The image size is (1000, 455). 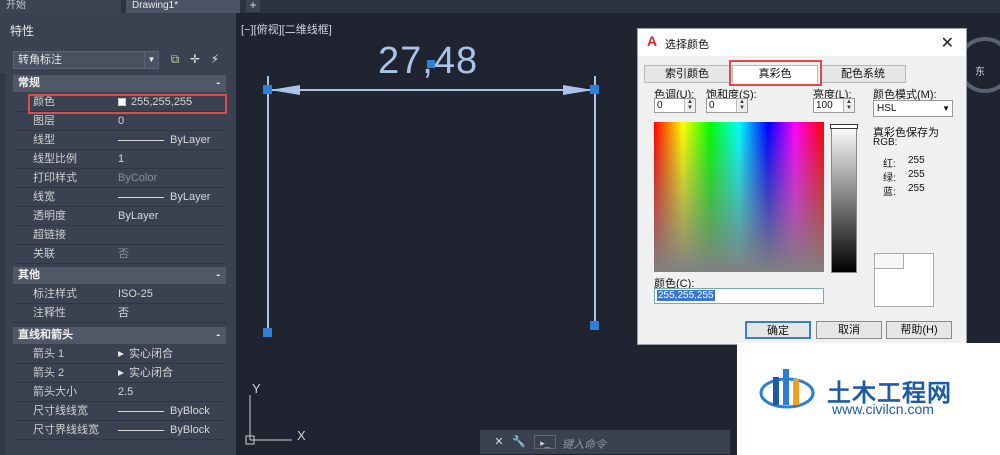 What do you see at coordinates (727, 105) in the screenshot?
I see `saturation-spinner: 0 ▲ ▼` at bounding box center [727, 105].